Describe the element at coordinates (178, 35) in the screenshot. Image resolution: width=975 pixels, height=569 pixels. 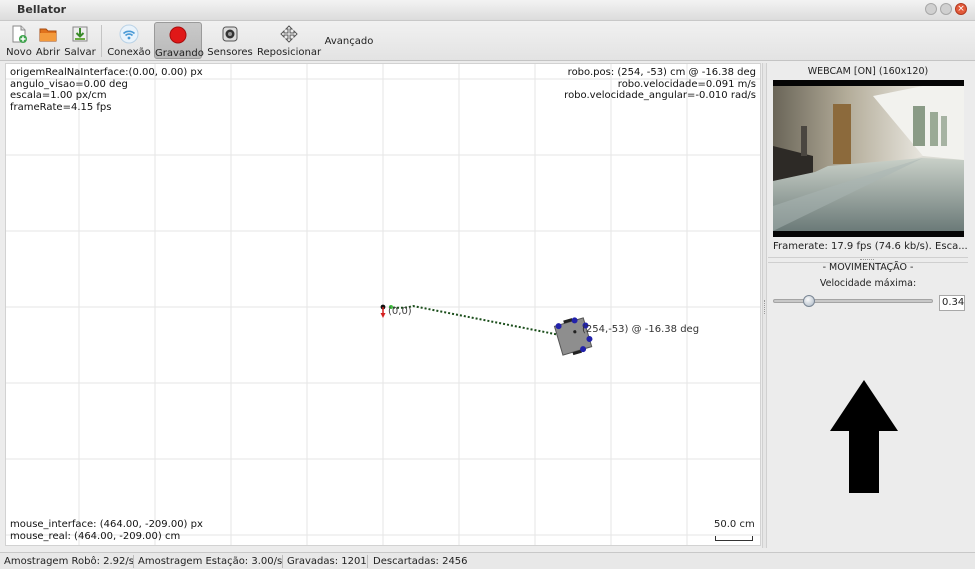
I see `record-icon` at that location.